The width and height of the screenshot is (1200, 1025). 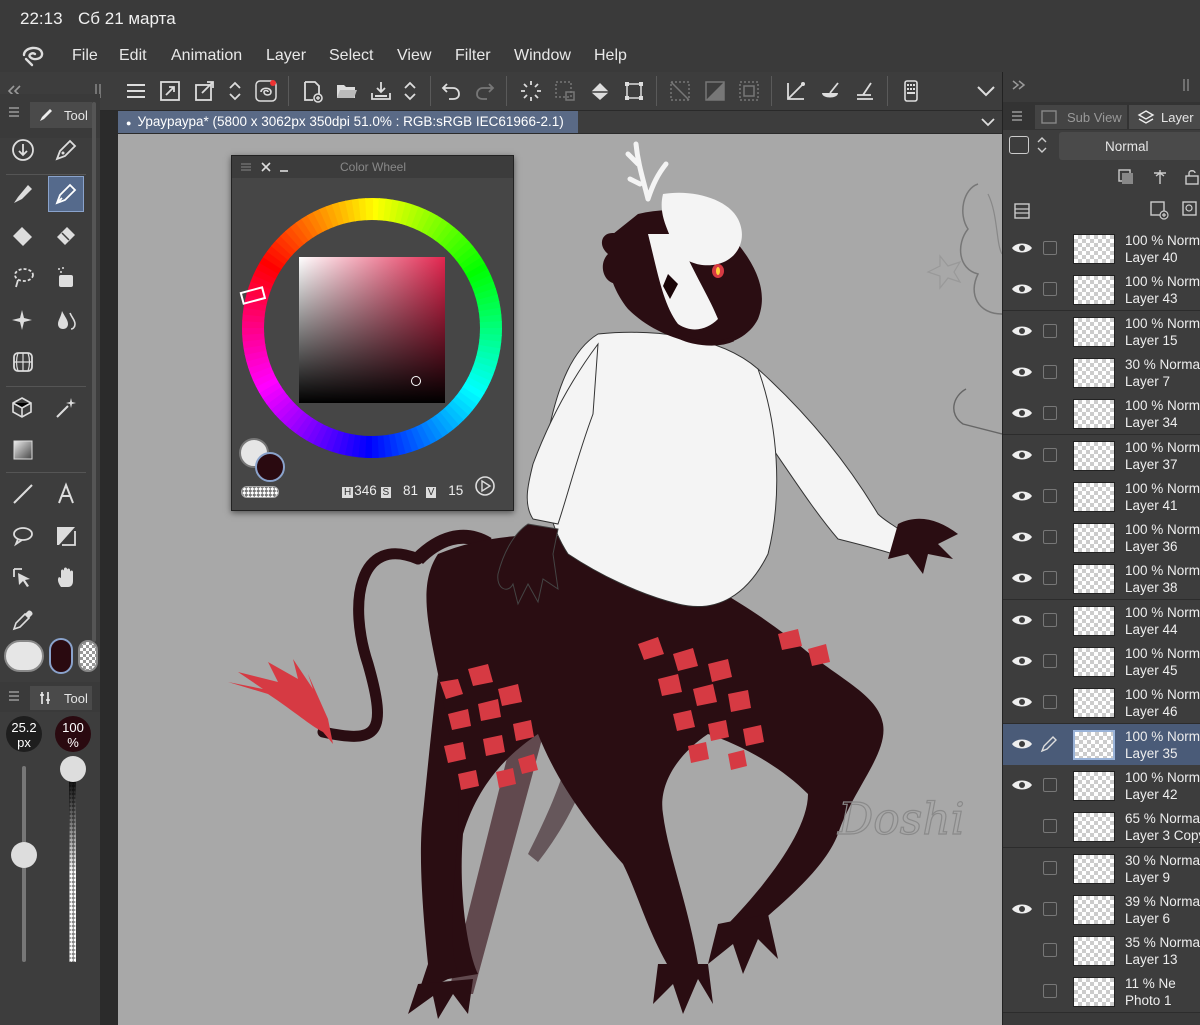 What do you see at coordinates (715, 91) in the screenshot?
I see `invert-selection-icon` at bounding box center [715, 91].